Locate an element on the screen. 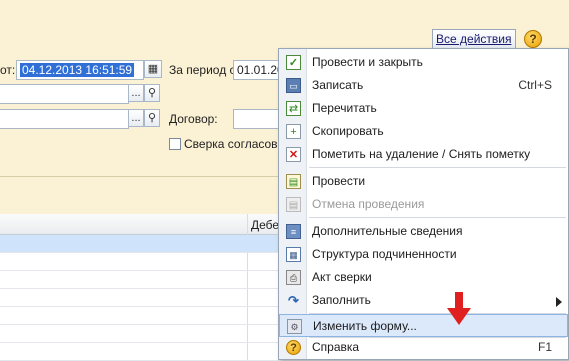  period-label: За период с: is located at coordinates (204, 70).